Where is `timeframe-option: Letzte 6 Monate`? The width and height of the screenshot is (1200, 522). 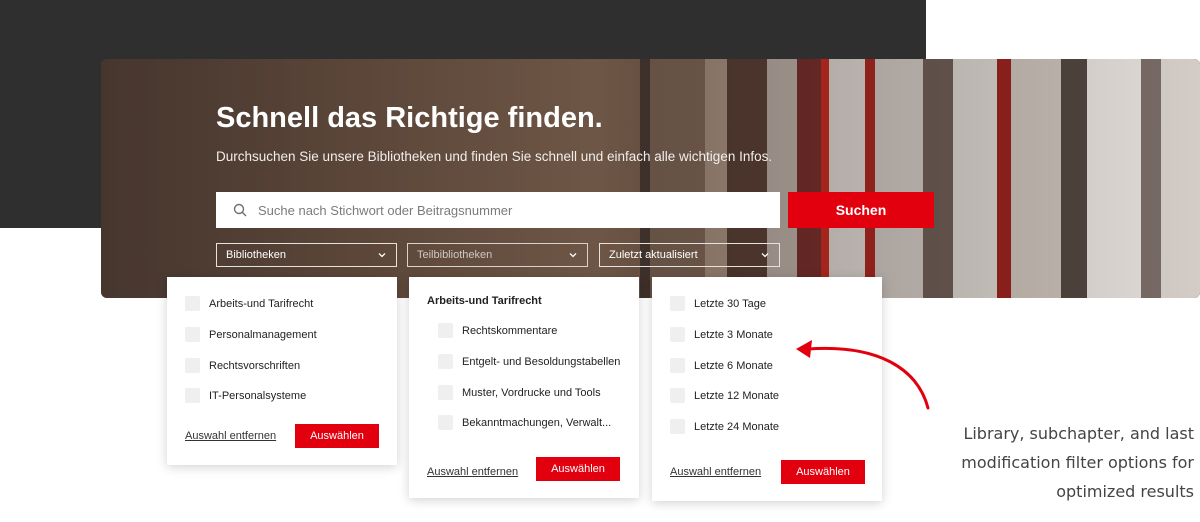 timeframe-option: Letzte 6 Monate is located at coordinates (721, 365).